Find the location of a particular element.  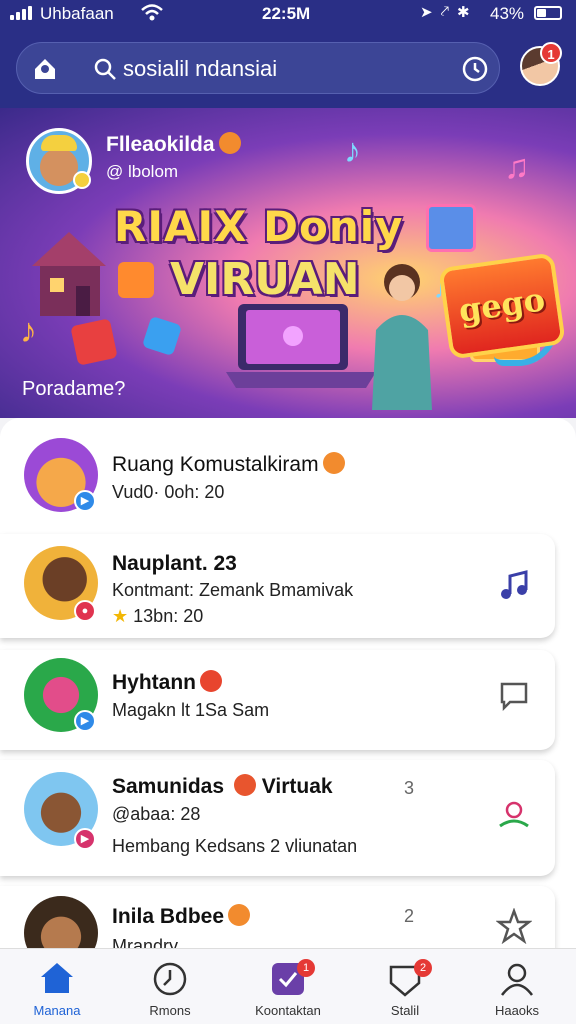

person-illustration is located at coordinates (402, 337).